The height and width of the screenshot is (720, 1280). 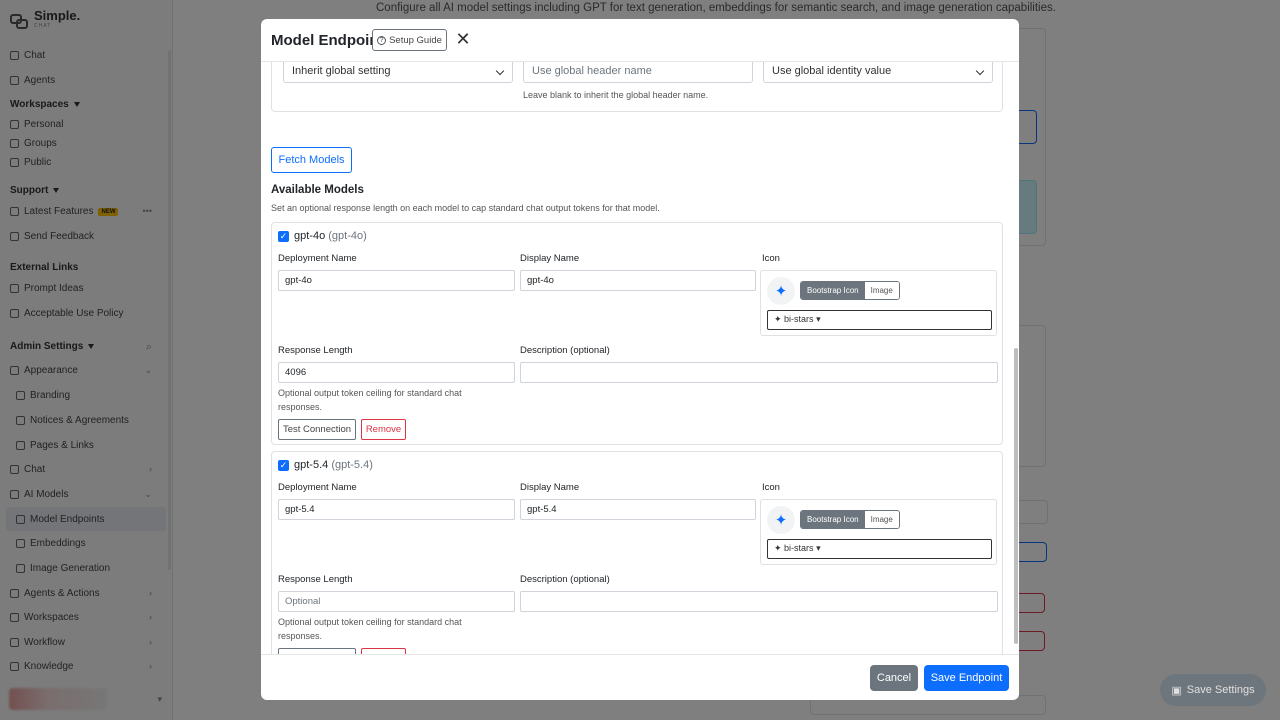 I want to click on select-value: Use global identity value, so click(x=832, y=71).